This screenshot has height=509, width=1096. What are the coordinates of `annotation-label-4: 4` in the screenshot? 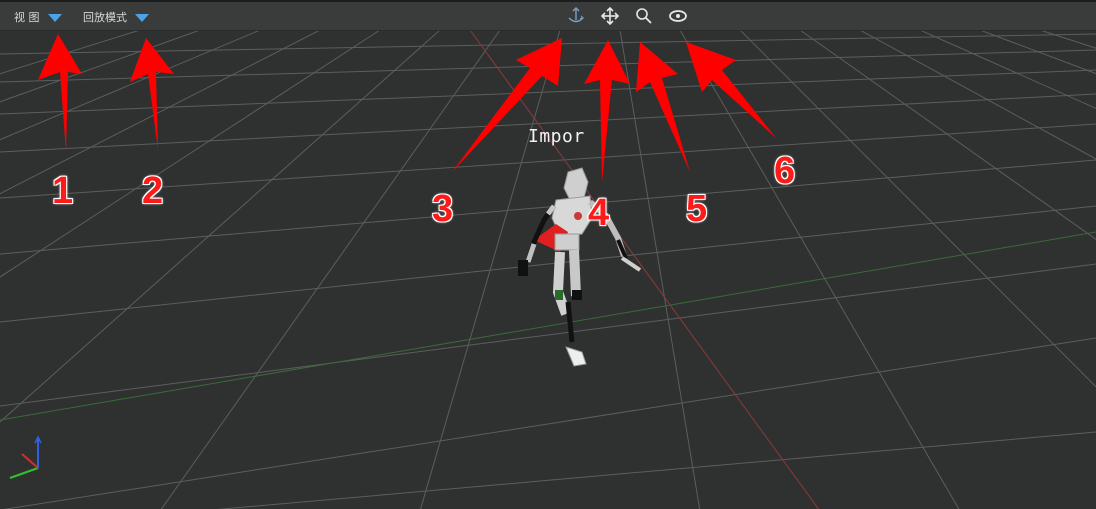 It's located at (599, 213).